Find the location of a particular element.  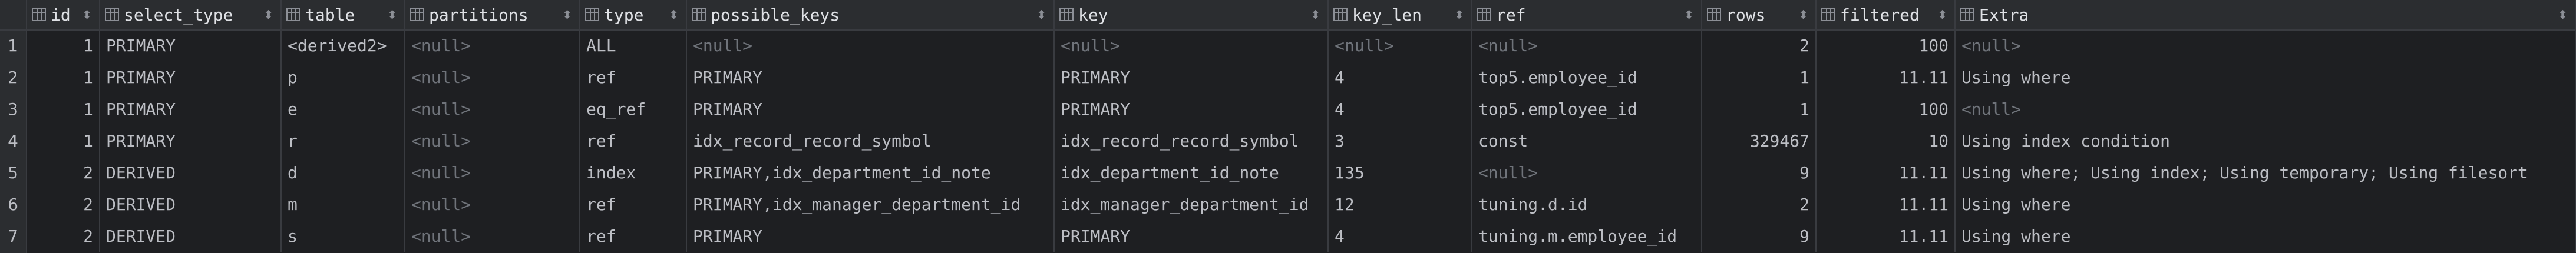

row-number: 2 is located at coordinates (13, 77).